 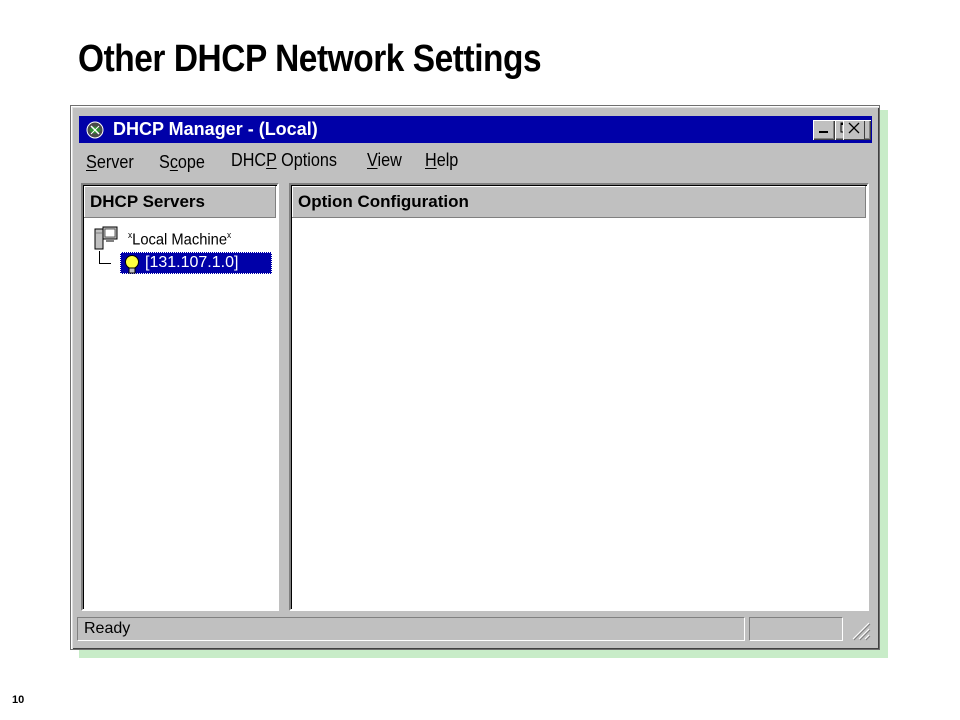 I want to click on menu-scope: Scope, so click(x=182, y=162).